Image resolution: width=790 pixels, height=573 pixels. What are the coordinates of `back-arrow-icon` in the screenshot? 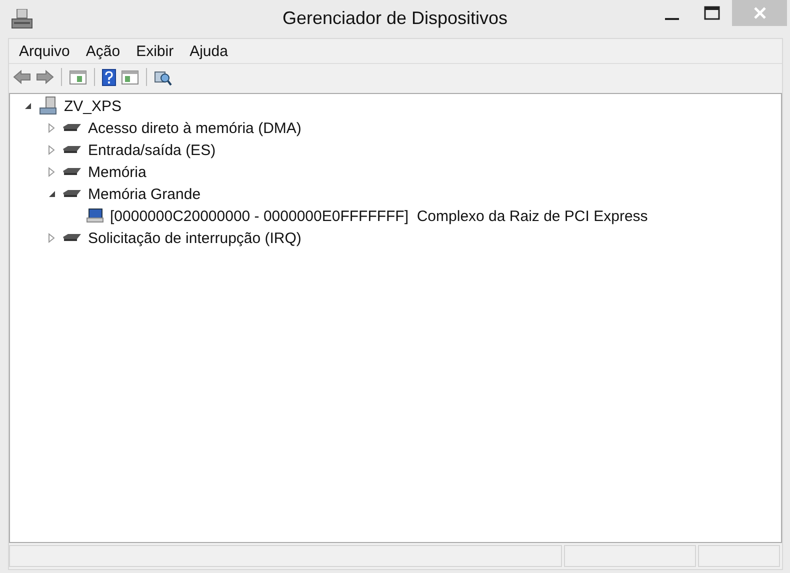 It's located at (22, 77).